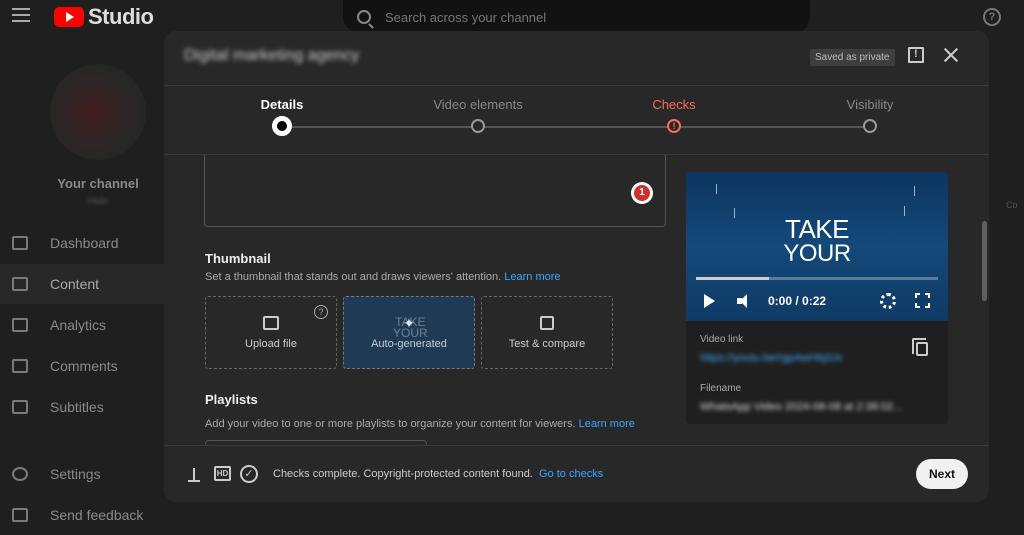  I want to click on background-column-label: Co, so click(1012, 205).